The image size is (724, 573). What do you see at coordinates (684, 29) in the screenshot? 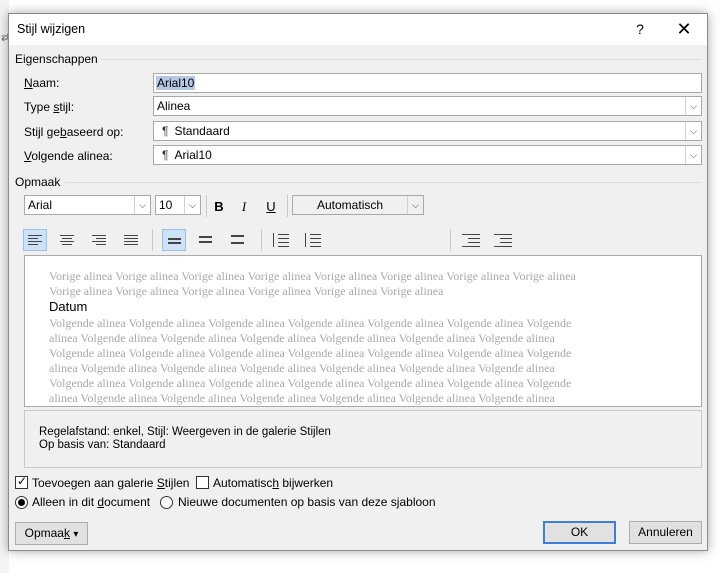
I see `close-button: ✕` at bounding box center [684, 29].